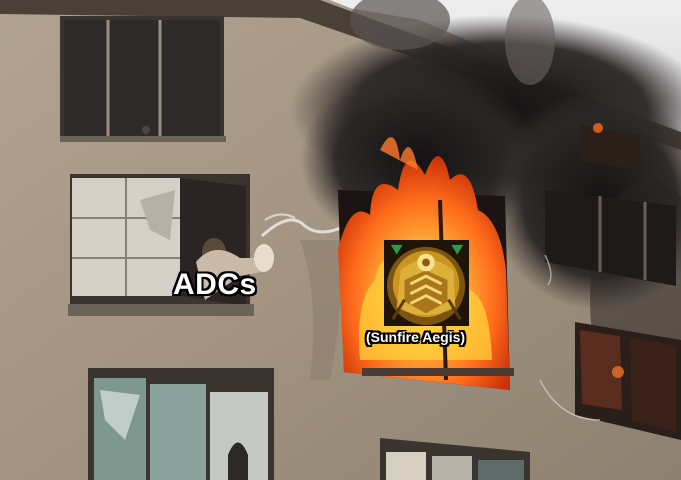 The width and height of the screenshot is (681, 480). Describe the element at coordinates (181, 424) in the screenshot. I see `window-bottom-left` at that location.